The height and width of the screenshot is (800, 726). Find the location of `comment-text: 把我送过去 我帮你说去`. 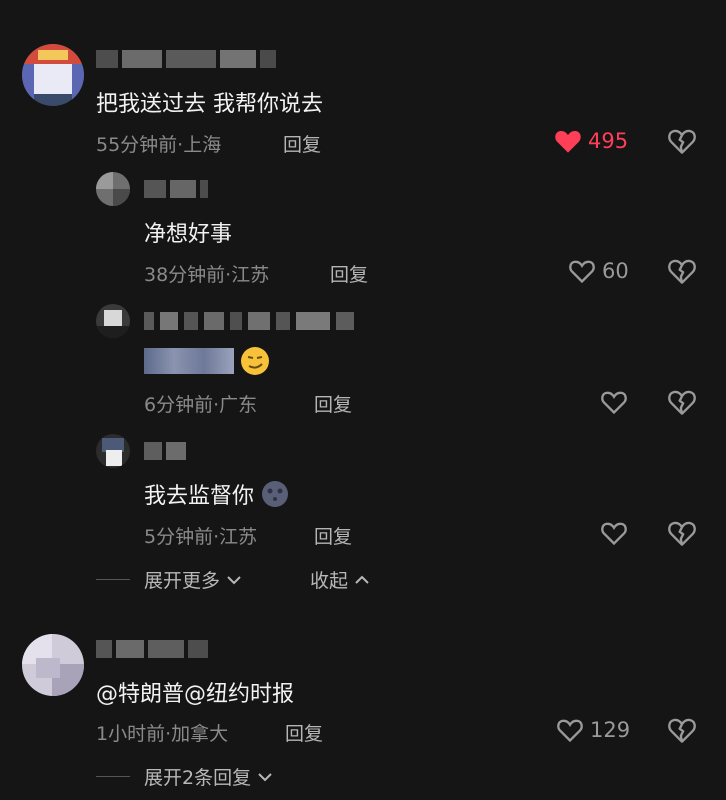

comment-text: 把我送过去 我帮你说去 is located at coordinates (209, 104).